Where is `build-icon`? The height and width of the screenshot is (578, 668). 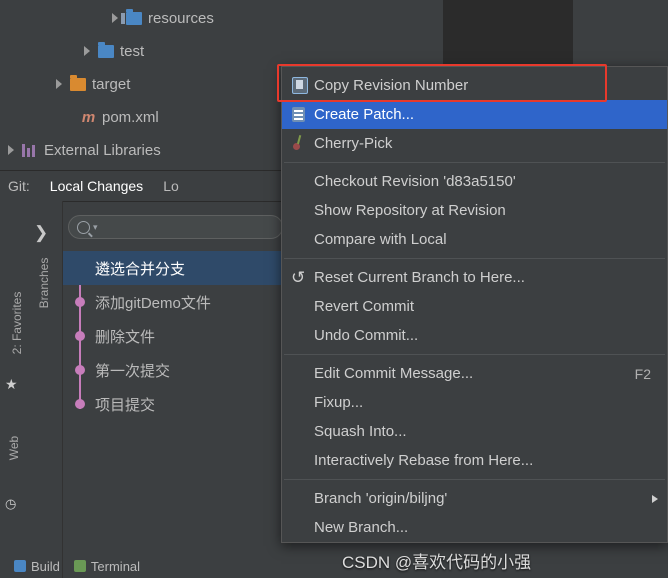 build-icon is located at coordinates (20, 566).